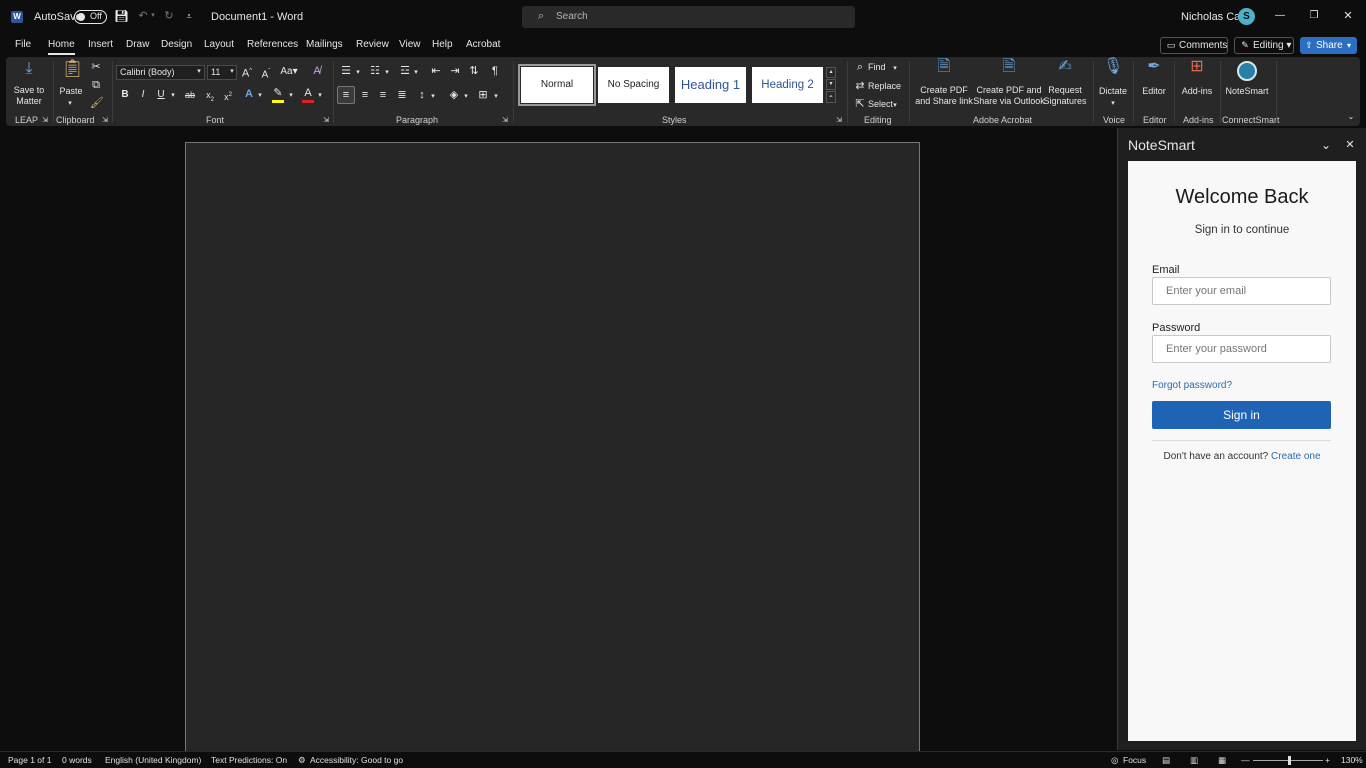 The image size is (1366, 768). I want to click on font-color-icon: A, so click(308, 93).